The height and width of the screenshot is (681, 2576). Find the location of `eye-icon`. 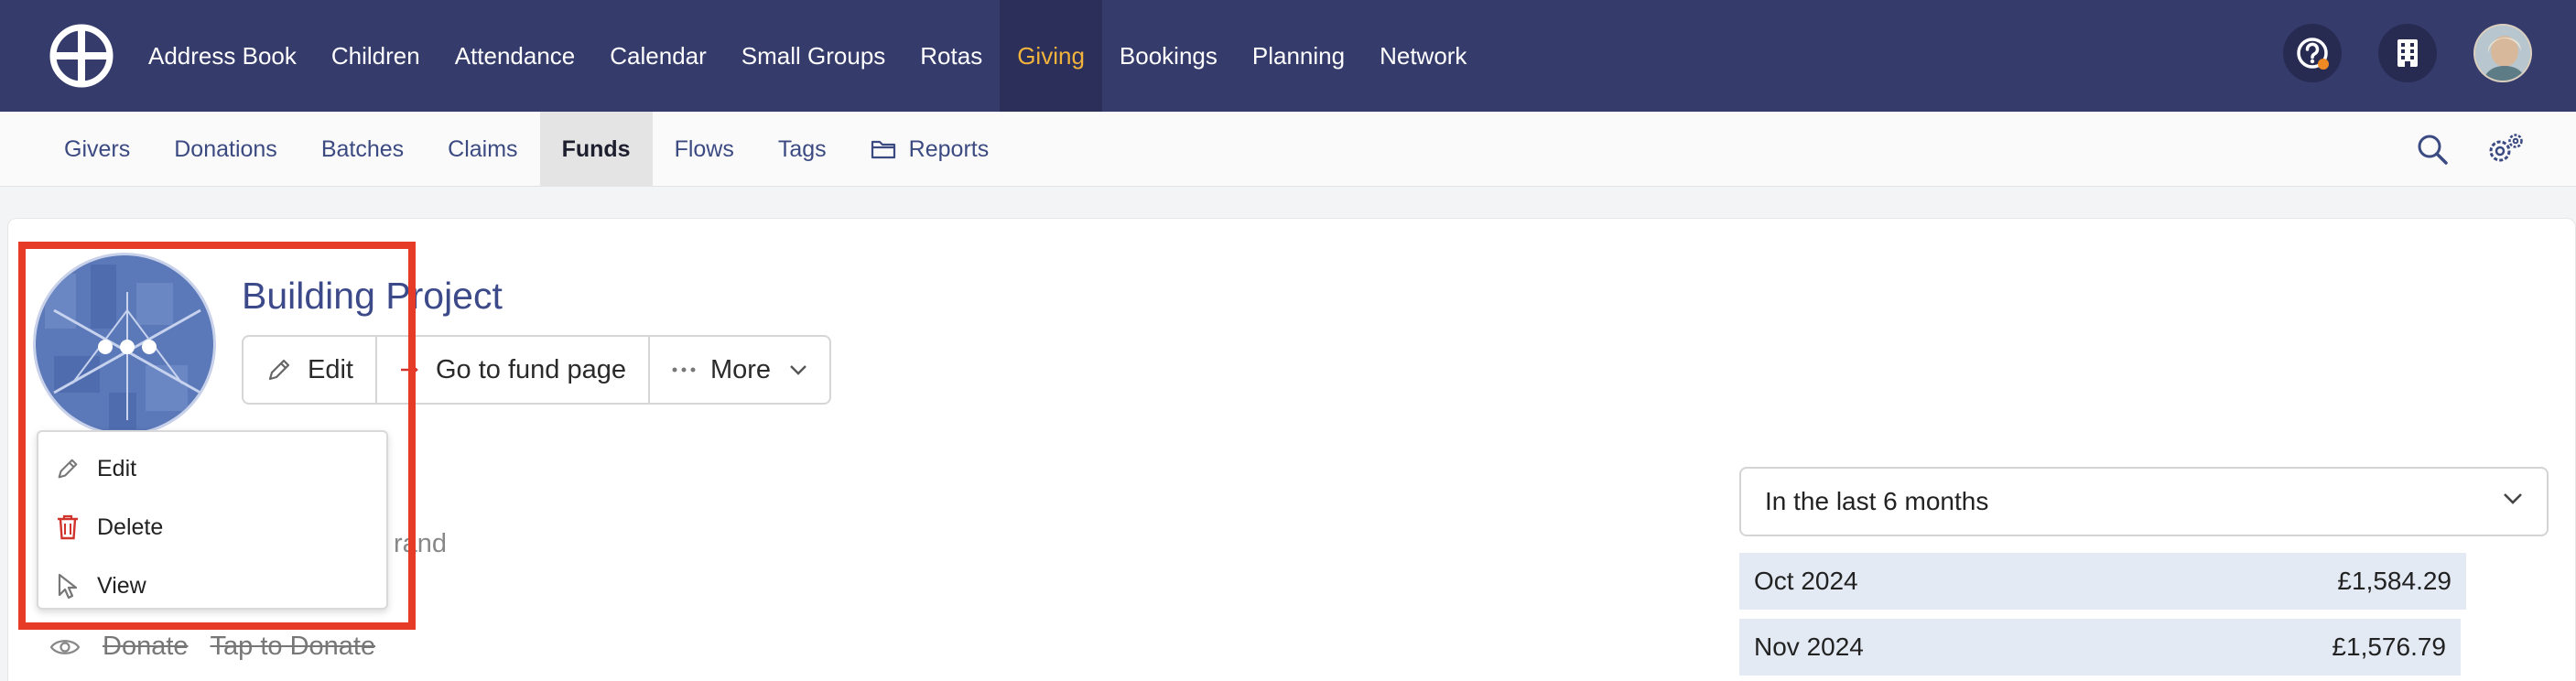

eye-icon is located at coordinates (65, 647).